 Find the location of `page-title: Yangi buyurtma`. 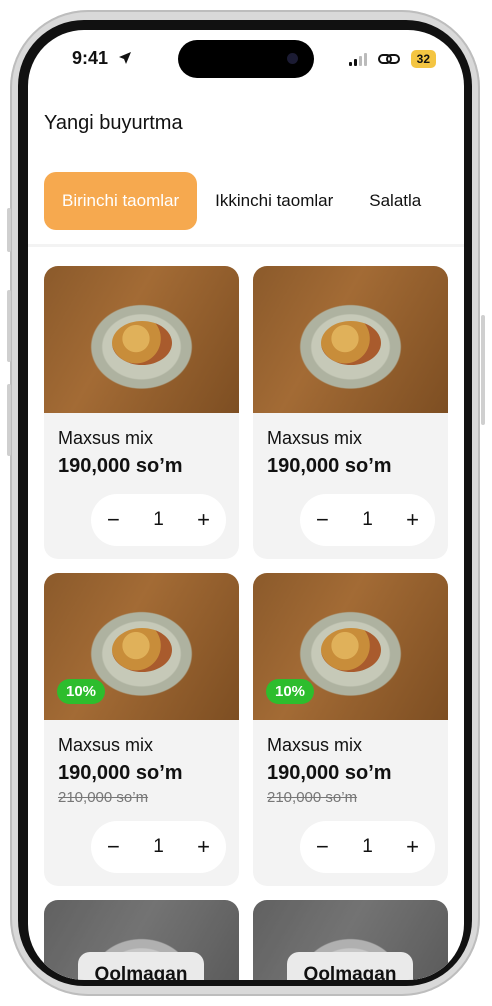

page-title: Yangi buyurtma is located at coordinates (113, 123).